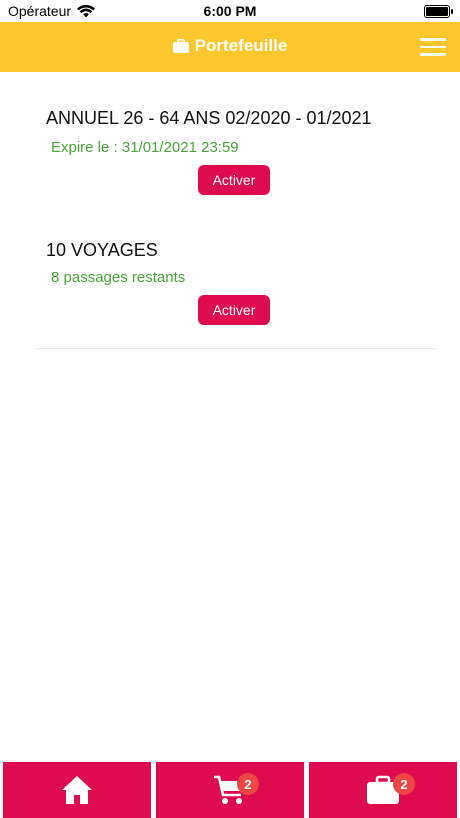 The image size is (460, 818). I want to click on wallet-badge: 2, so click(404, 784).